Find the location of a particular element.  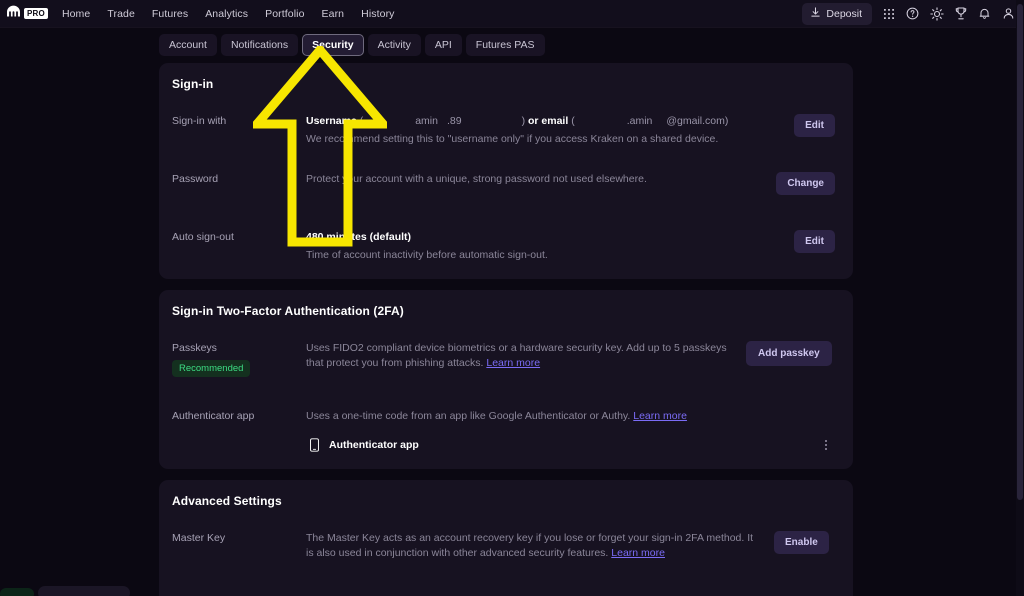

advanced-card-title: Advanced Settings is located at coordinates (227, 501).